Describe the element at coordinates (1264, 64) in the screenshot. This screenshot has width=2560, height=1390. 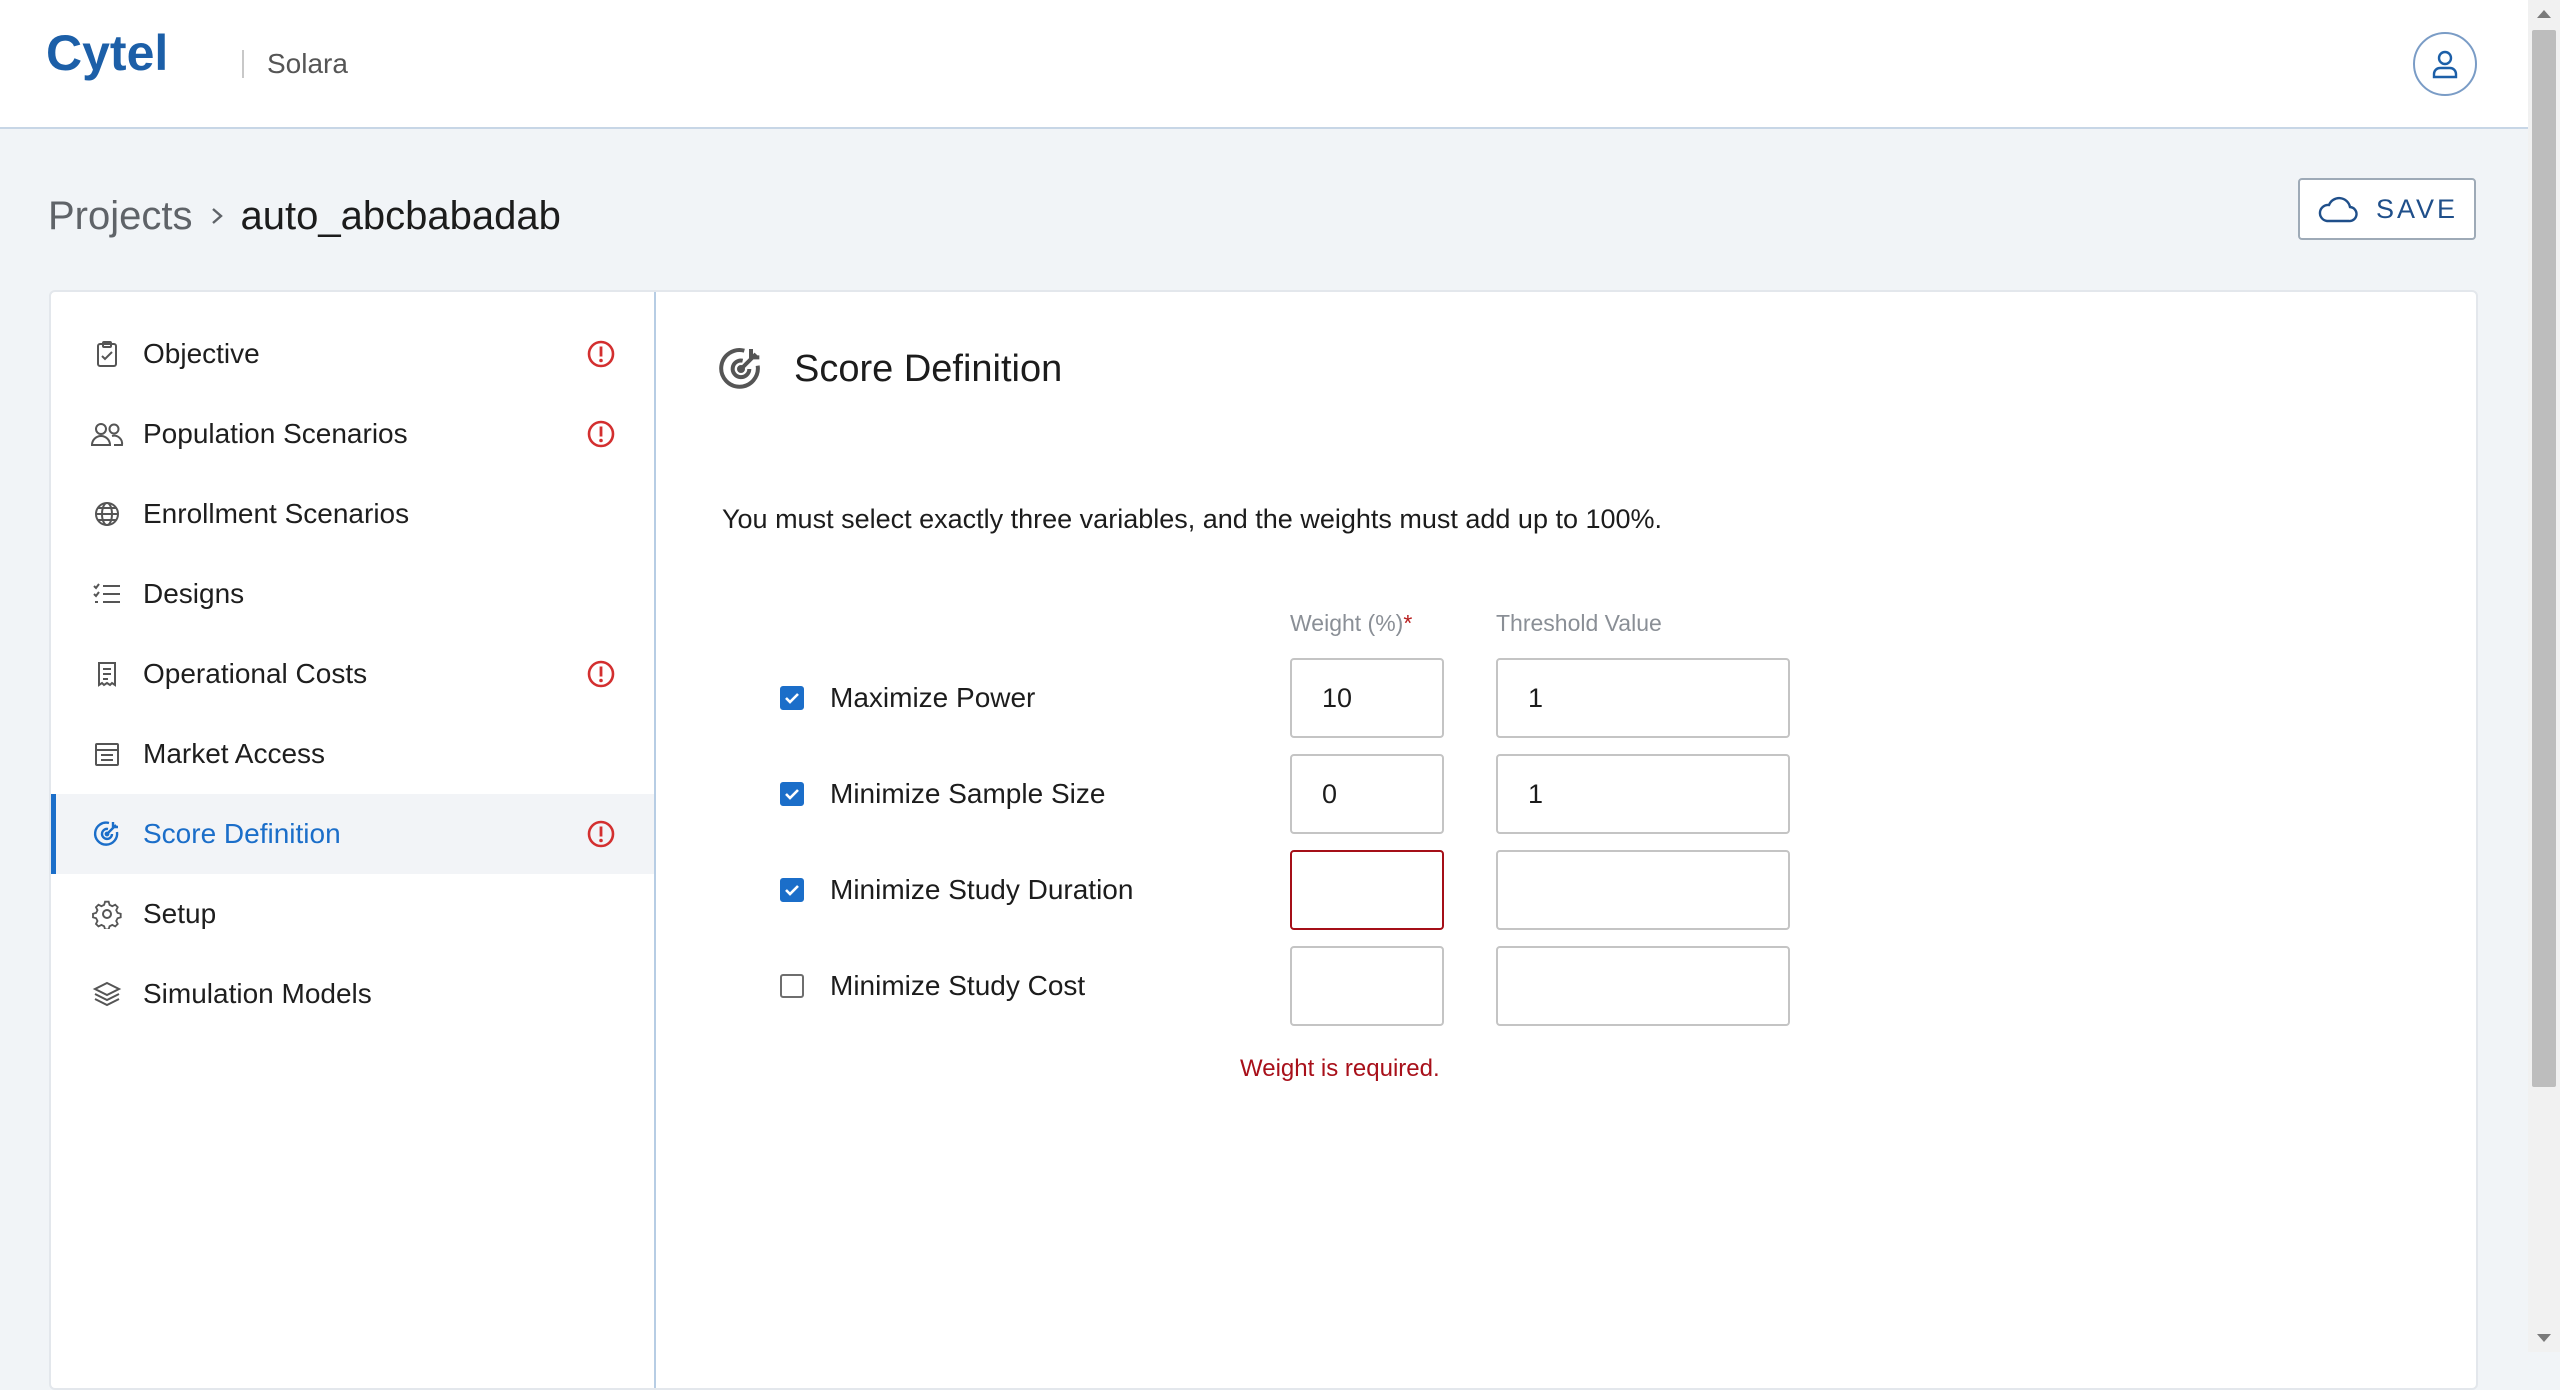
I see `top-header: Cytel Solara` at that location.